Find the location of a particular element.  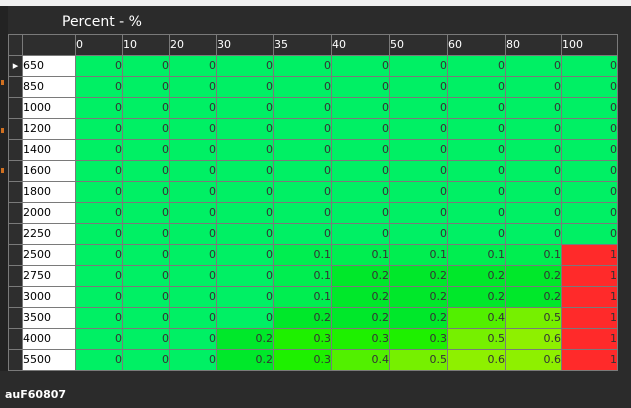

table-row: 1600 0 0 0 0 0 0 0 0 0 0 is located at coordinates (313, 171).